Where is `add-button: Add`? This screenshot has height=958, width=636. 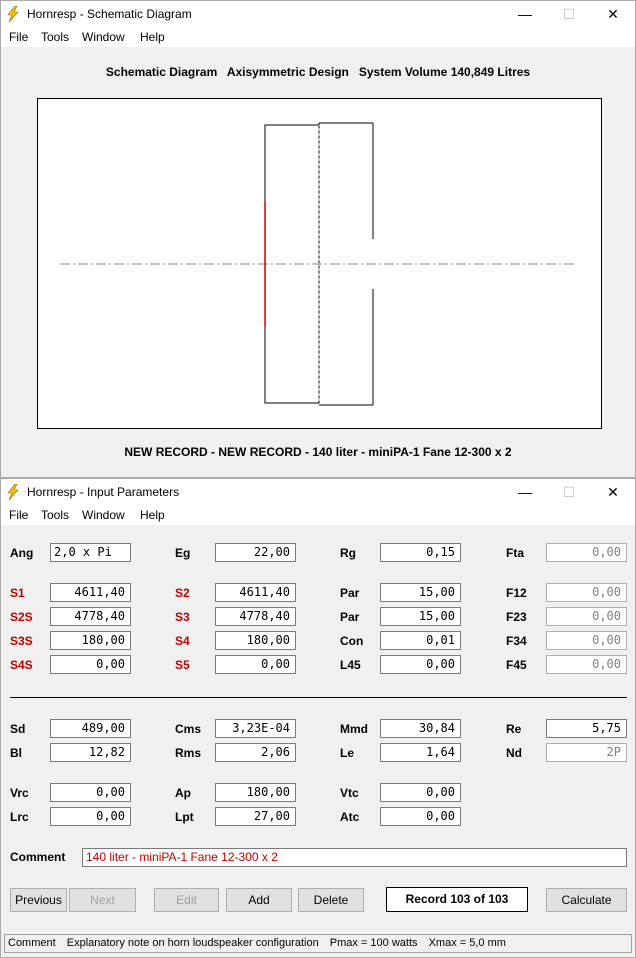 add-button: Add is located at coordinates (259, 900).